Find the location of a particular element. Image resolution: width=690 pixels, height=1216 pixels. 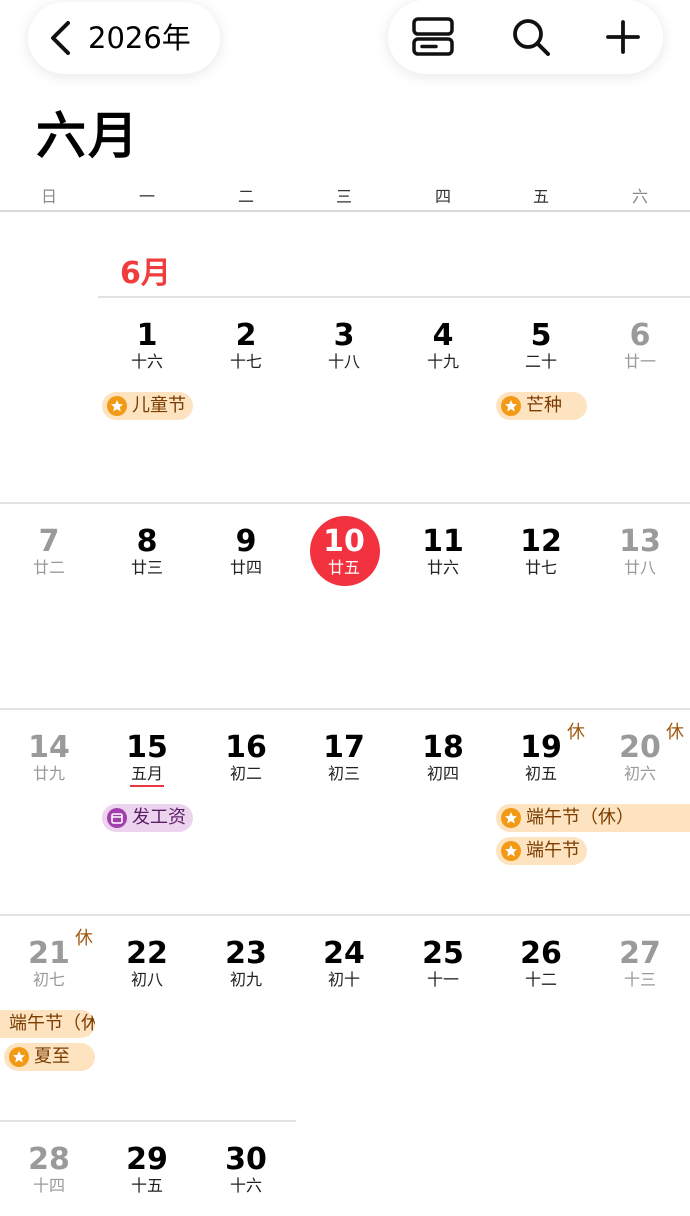

month-section-label: 6月 is located at coordinates (145, 273).